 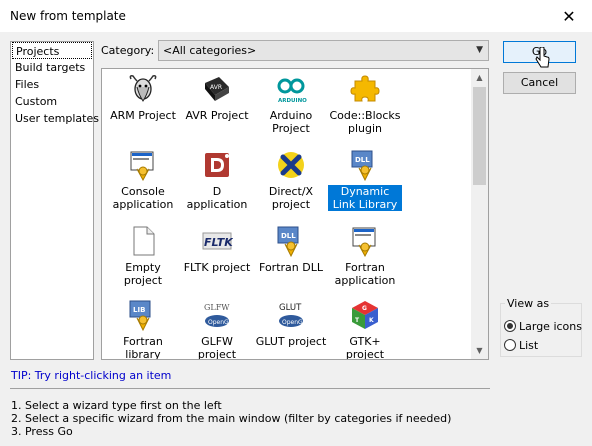 What do you see at coordinates (291, 198) in the screenshot?
I see `template-label: Direct/X project` at bounding box center [291, 198].